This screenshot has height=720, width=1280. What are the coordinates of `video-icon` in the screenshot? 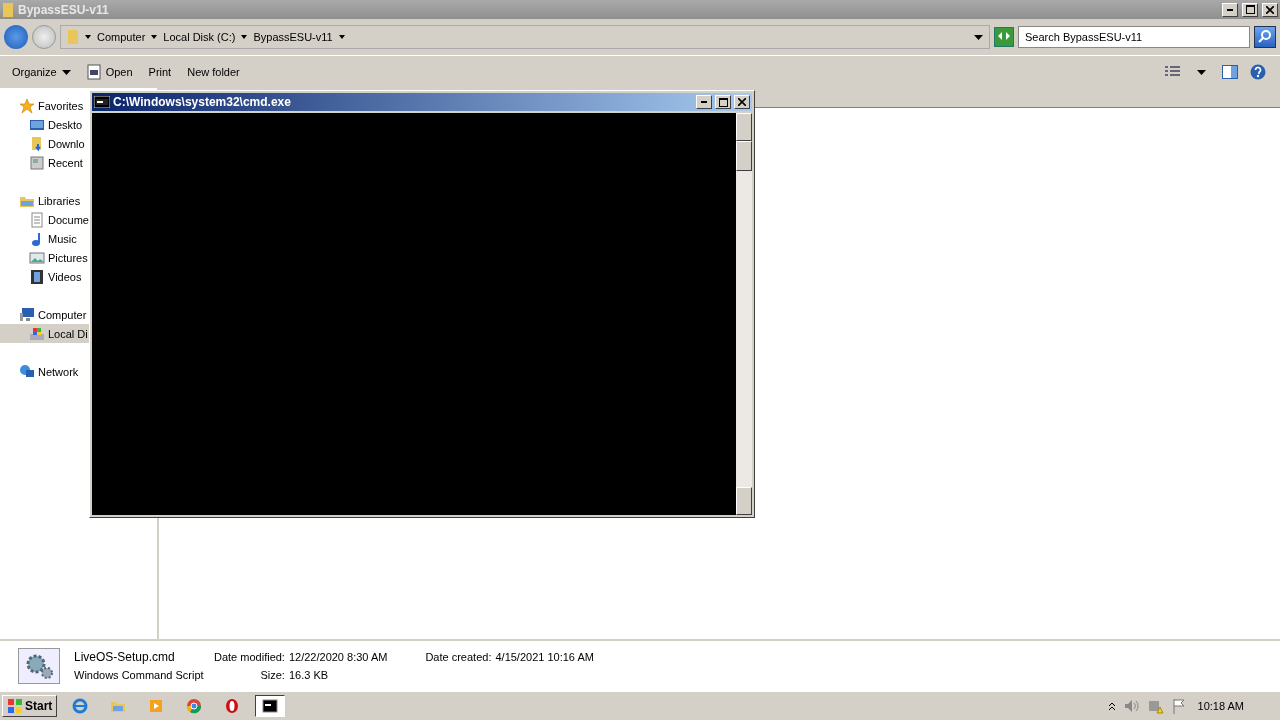 It's located at (37, 276).